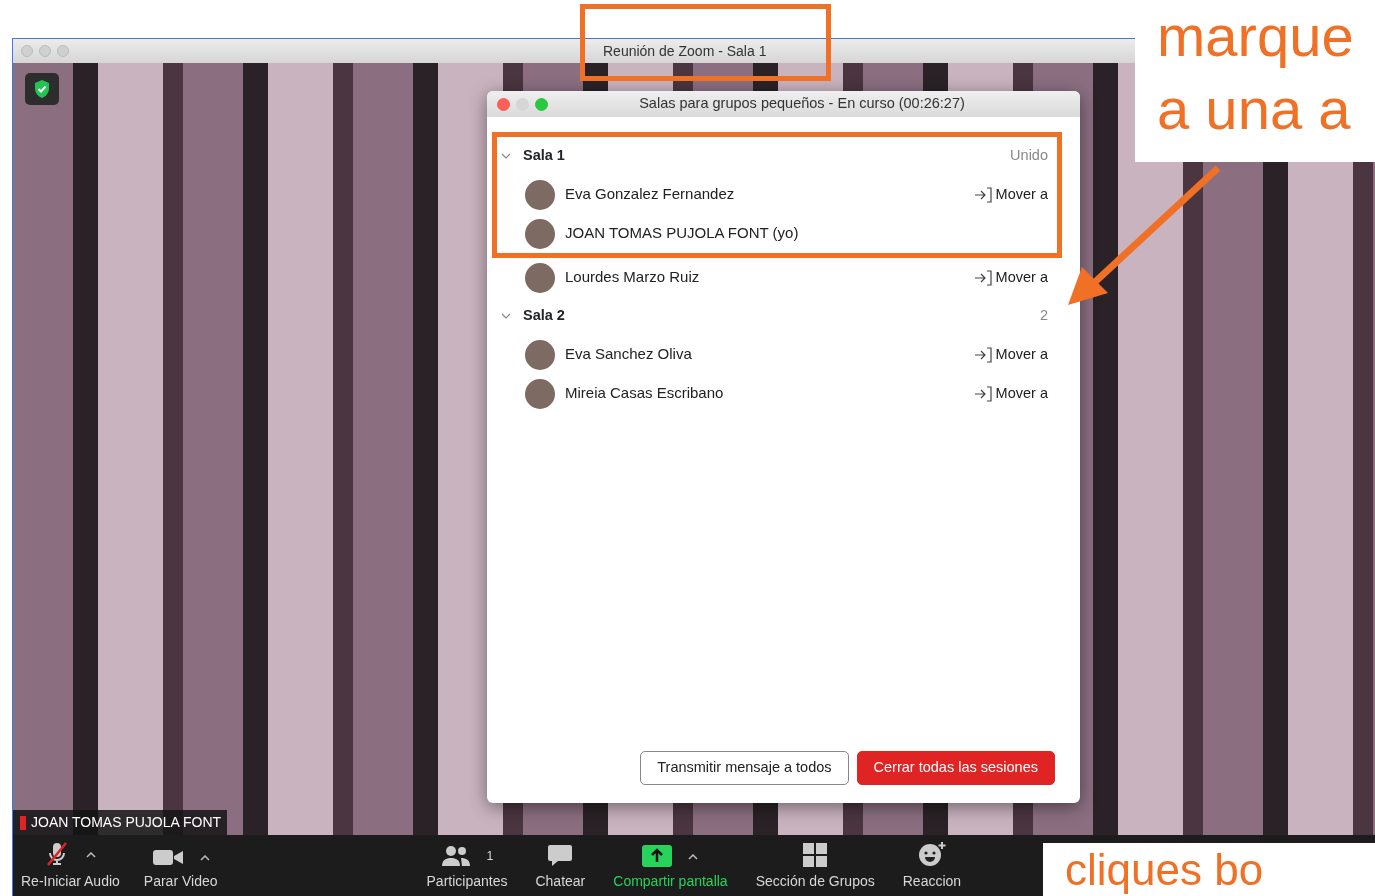  Describe the element at coordinates (544, 316) in the screenshot. I see `room-name: Sala 2` at that location.